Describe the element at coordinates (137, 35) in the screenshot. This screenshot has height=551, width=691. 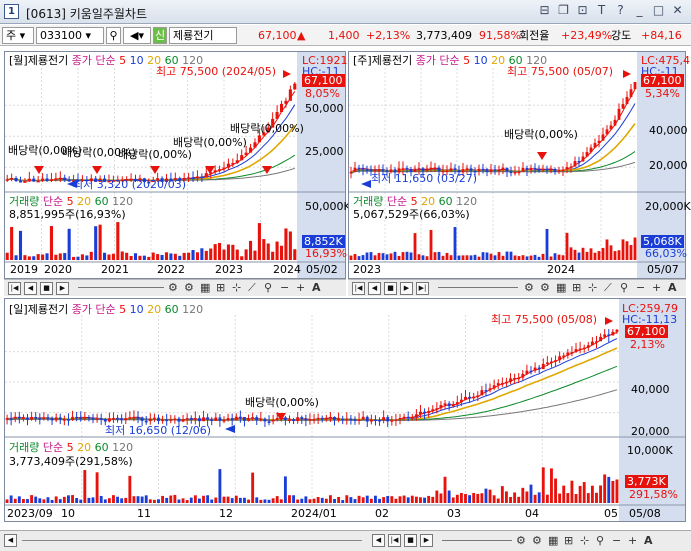
I see `sound-icon: ◀▾` at that location.